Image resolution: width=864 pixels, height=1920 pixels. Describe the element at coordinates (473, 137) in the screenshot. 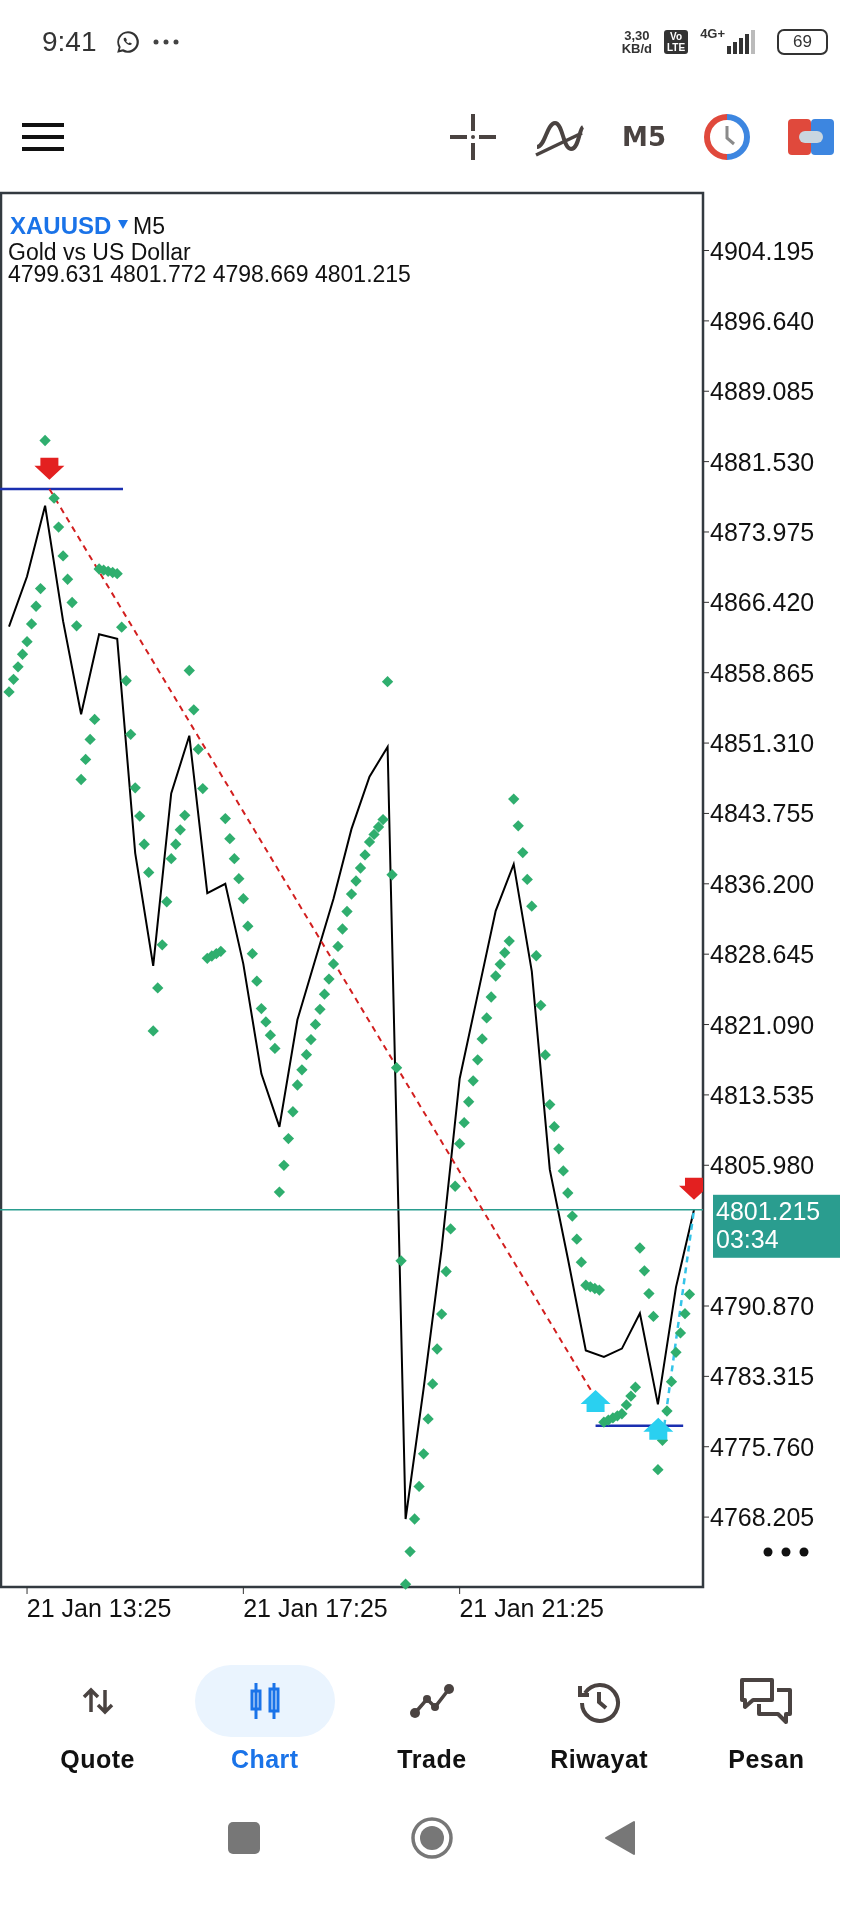

I see `crosshair-icon` at that location.